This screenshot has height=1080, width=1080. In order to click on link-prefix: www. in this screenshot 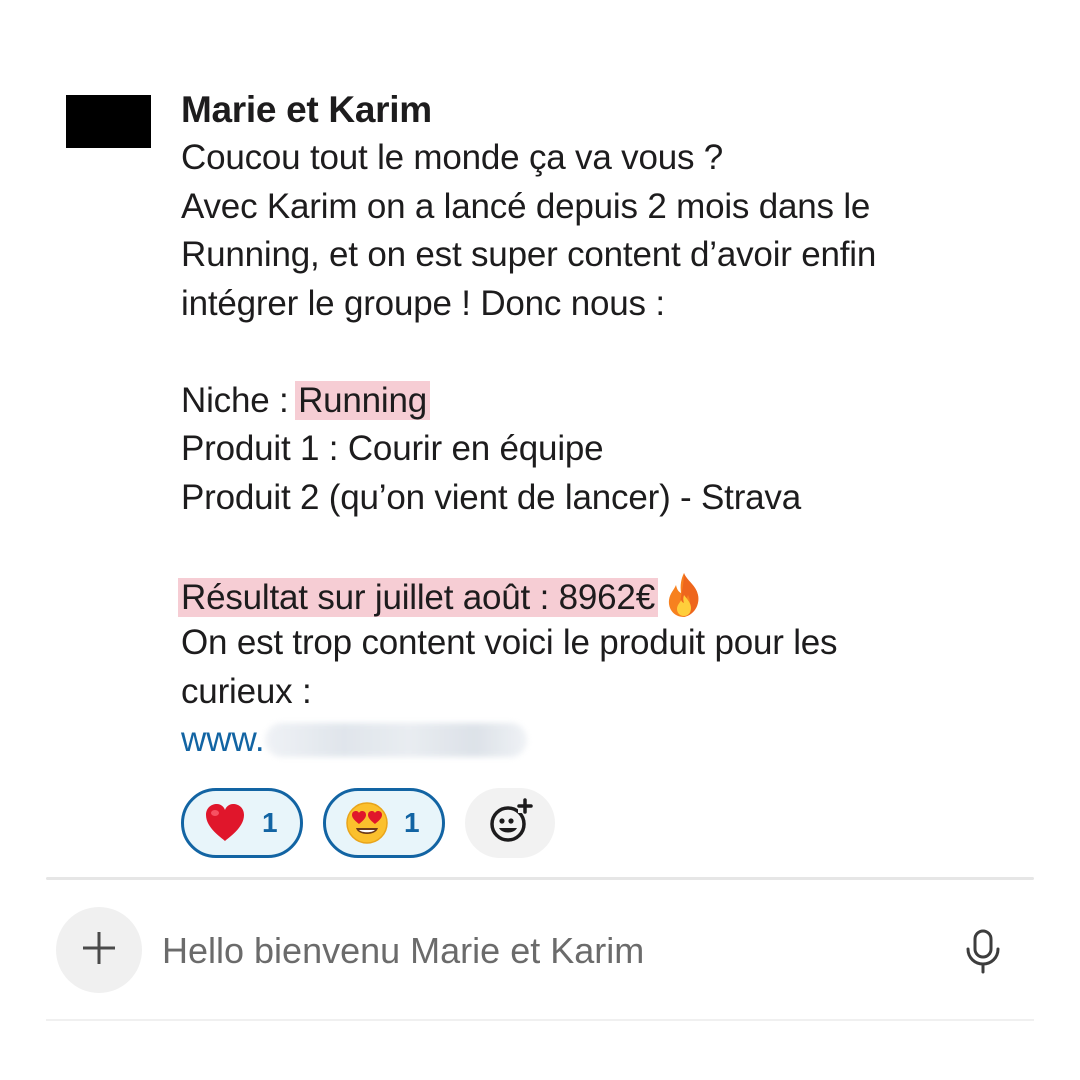, I will do `click(223, 739)`.